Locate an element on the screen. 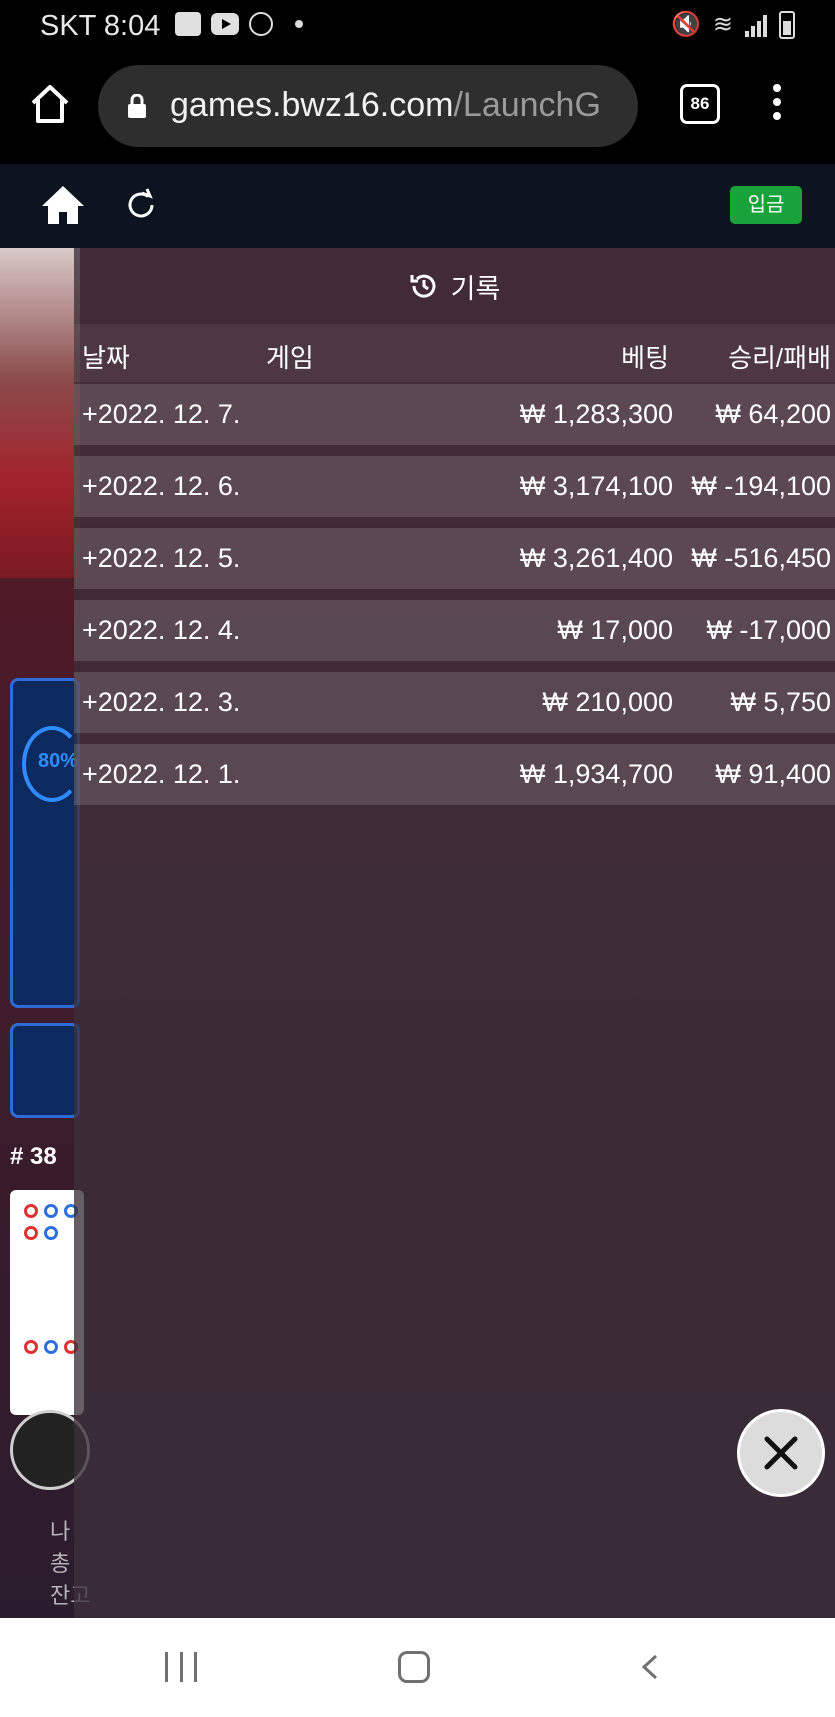 Image resolution: width=835 pixels, height=1717 pixels. history-header: 기록 is located at coordinates (454, 286).